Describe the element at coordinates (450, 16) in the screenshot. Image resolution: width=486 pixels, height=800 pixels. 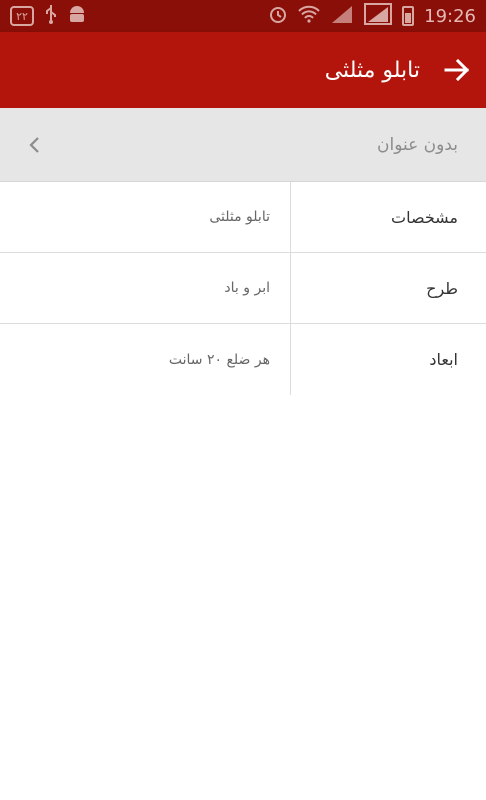
I see `status-time: 19:26` at that location.